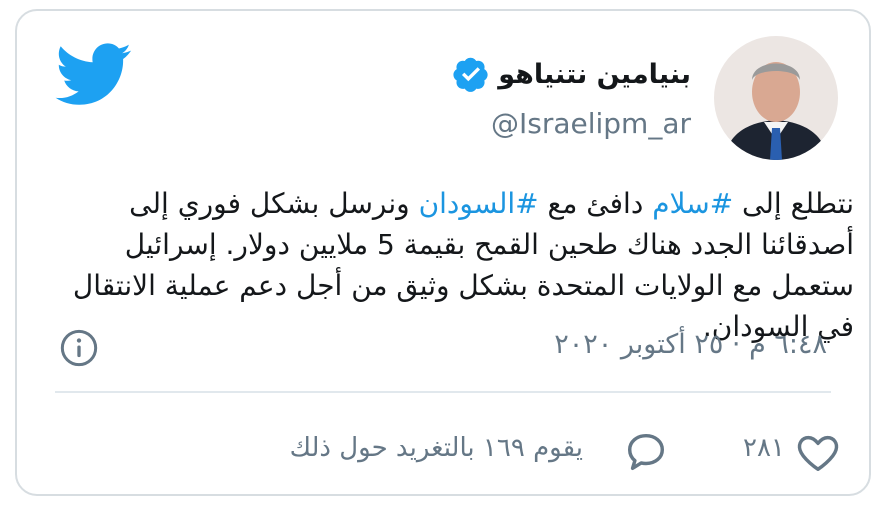 This screenshot has width=878, height=519. I want to click on divider, so click(443, 392).